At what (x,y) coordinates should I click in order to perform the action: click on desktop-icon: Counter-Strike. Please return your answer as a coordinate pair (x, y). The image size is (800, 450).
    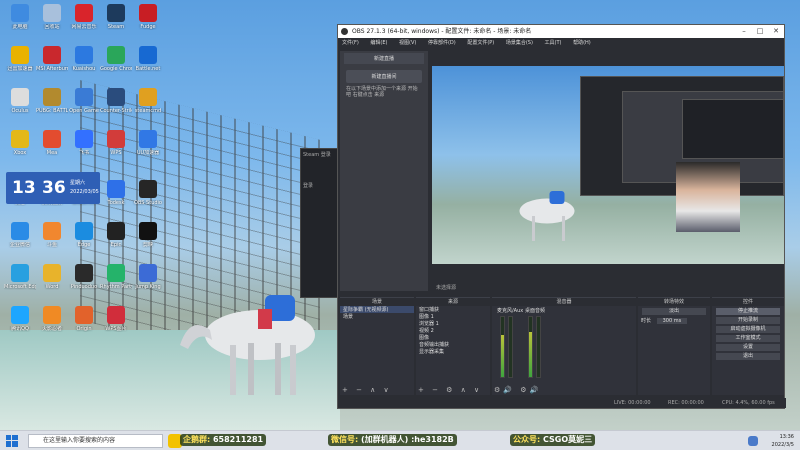
    Looking at the image, I should click on (116, 105).